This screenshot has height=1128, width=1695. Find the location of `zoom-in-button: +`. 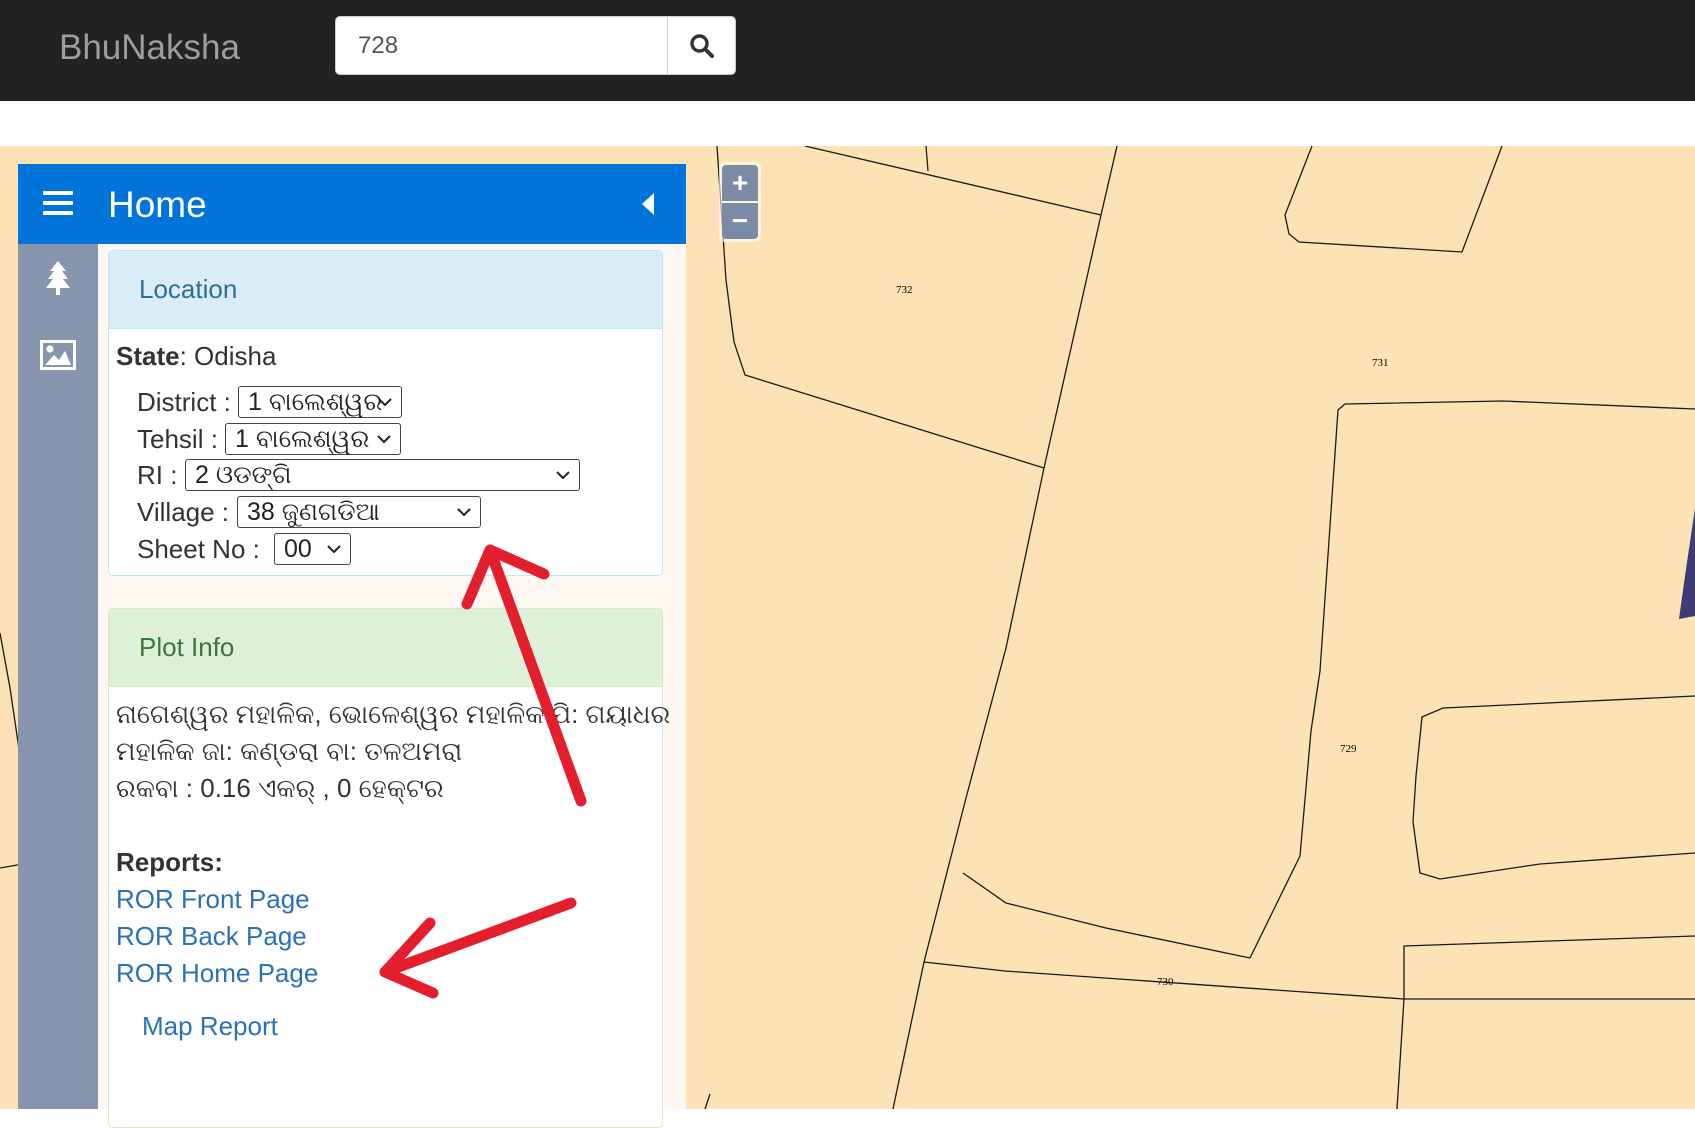

zoom-in-button: + is located at coordinates (740, 183).